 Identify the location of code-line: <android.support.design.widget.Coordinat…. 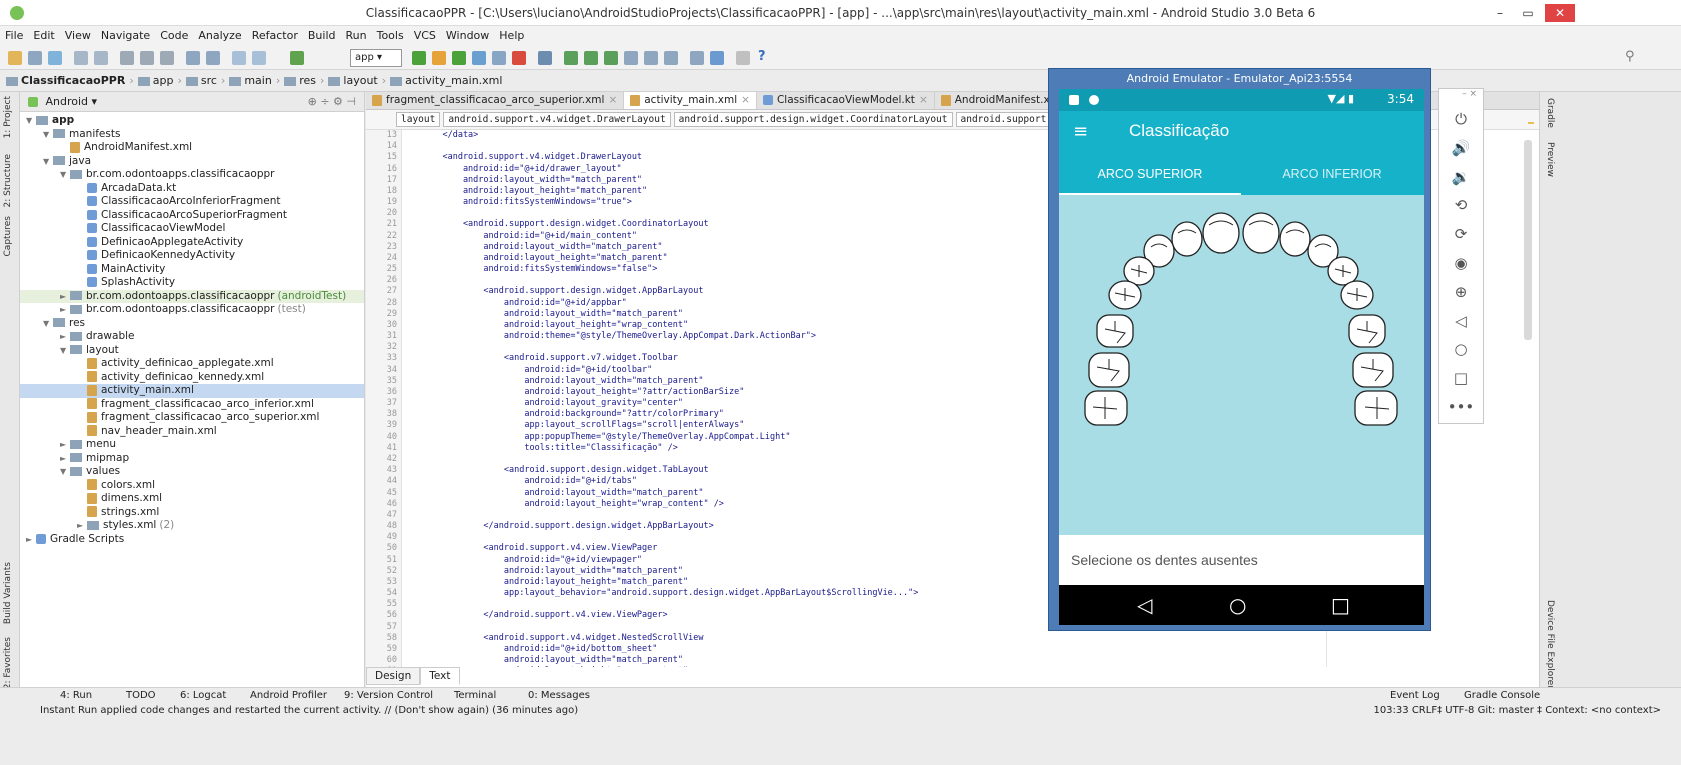
(732, 224).